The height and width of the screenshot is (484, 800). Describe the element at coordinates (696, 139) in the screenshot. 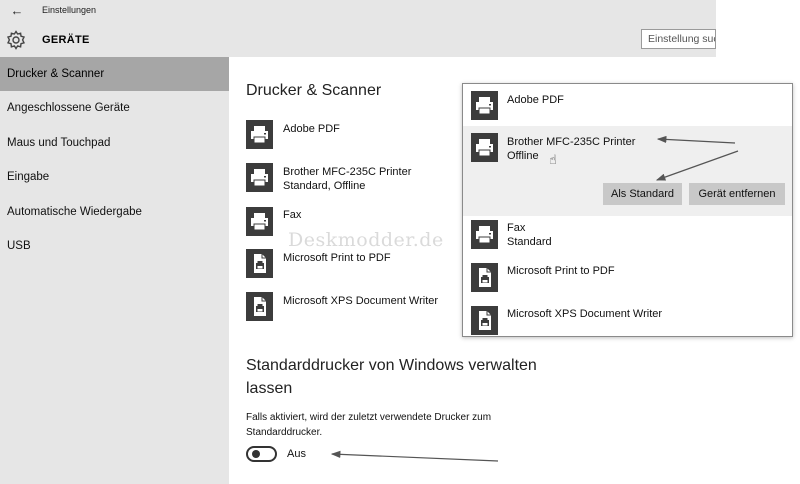

I see `arrow-to-printer` at that location.